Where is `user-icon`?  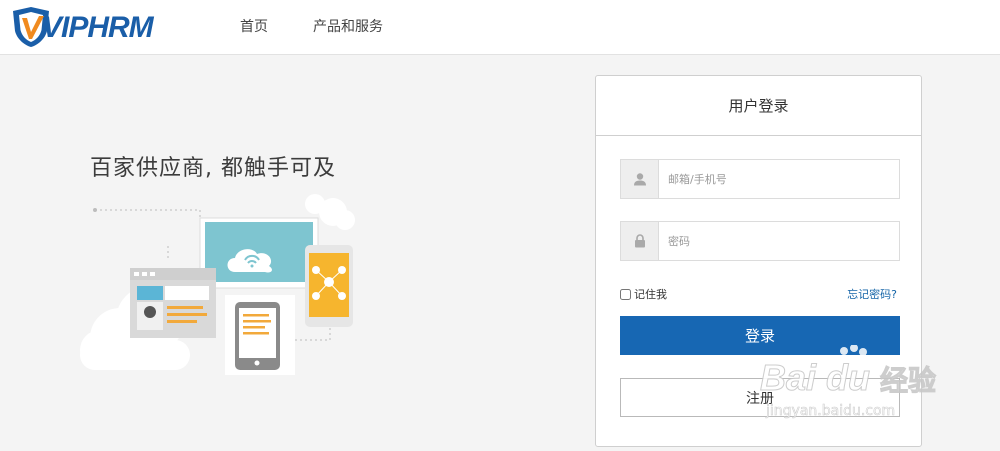
user-icon is located at coordinates (640, 179).